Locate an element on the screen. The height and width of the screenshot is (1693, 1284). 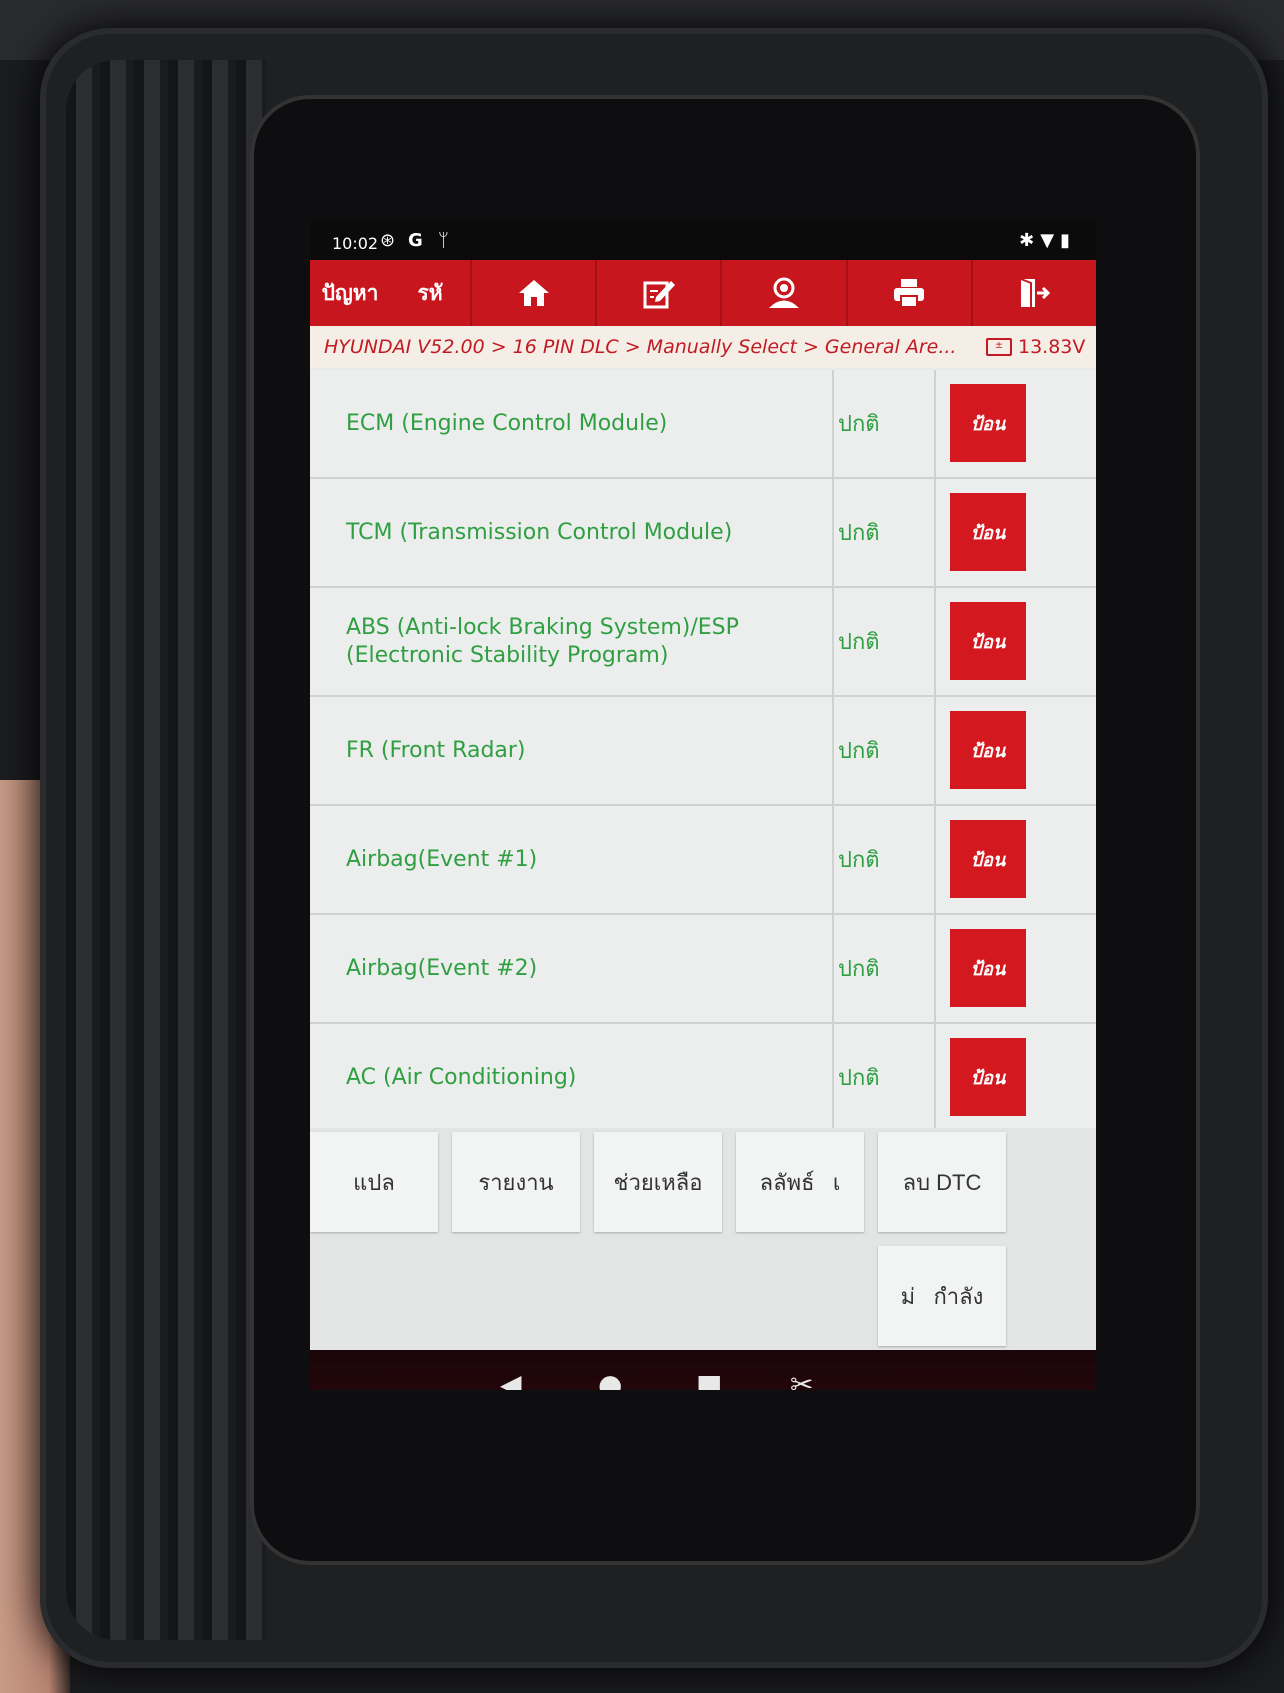
module-row-airbag-2: Airbag(Event #2) ปกติ ป้อน is located at coordinates (703, 969).